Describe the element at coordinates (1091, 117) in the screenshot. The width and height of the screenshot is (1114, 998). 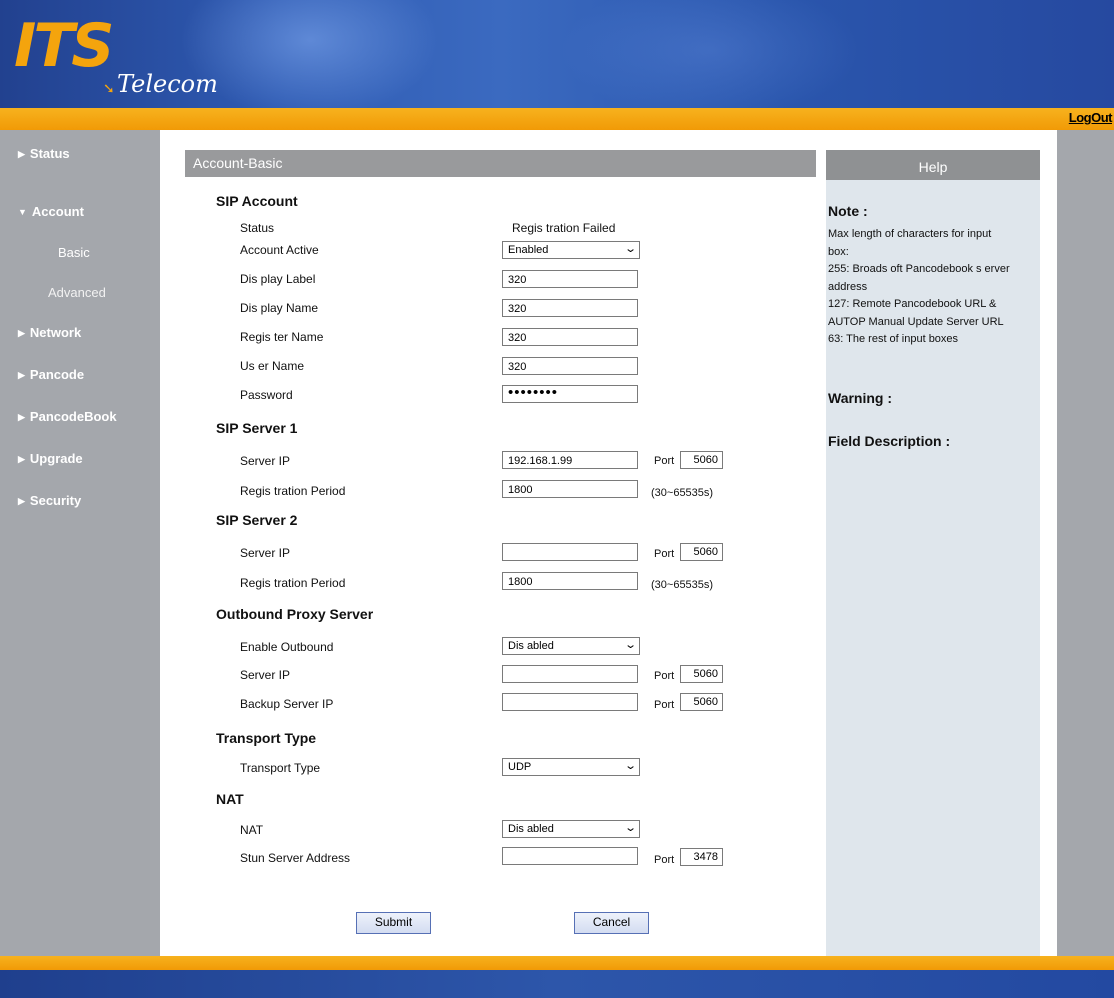
I see `logout-link: LogOut` at that location.